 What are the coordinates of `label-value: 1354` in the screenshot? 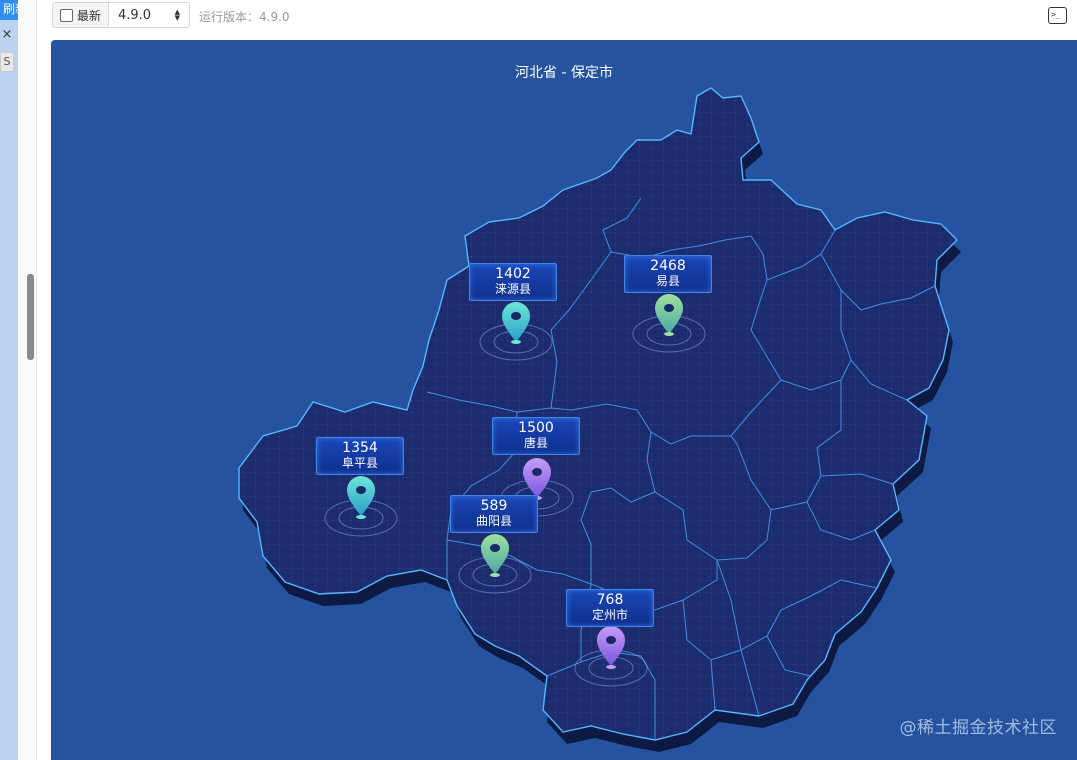 It's located at (360, 448).